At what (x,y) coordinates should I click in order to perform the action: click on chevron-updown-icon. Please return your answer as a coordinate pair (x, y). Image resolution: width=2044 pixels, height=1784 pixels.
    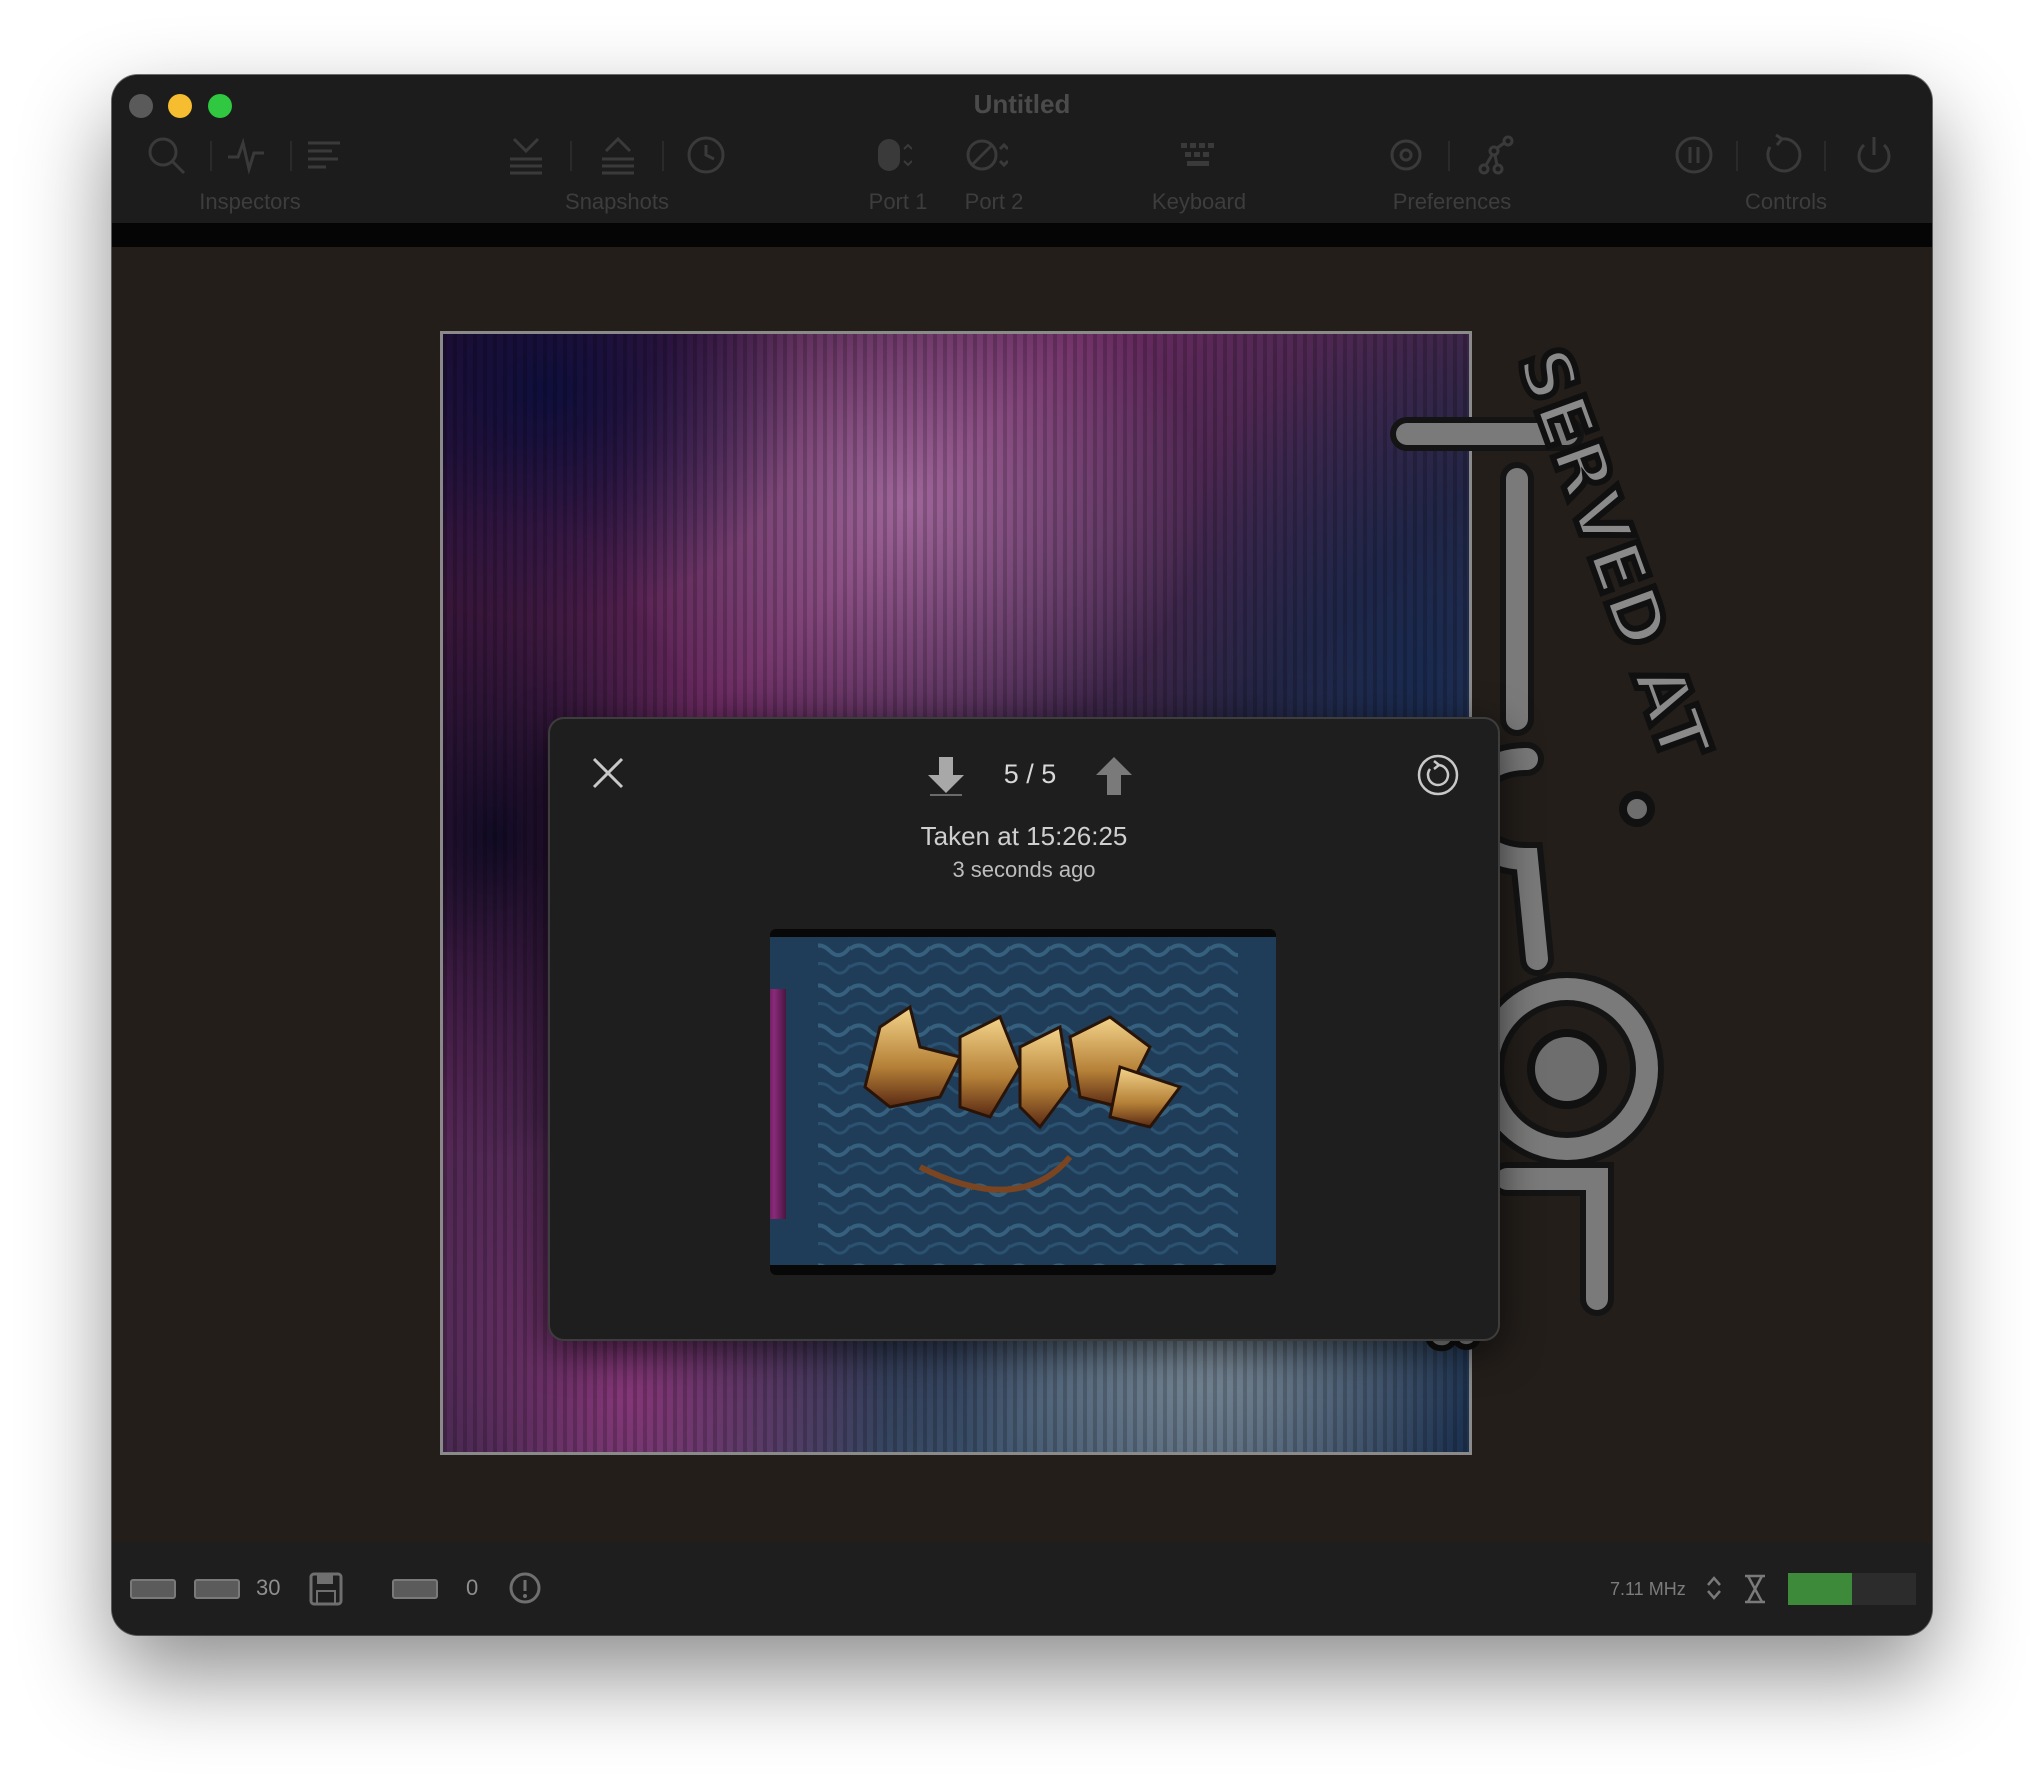
    Looking at the image, I should click on (1714, 1588).